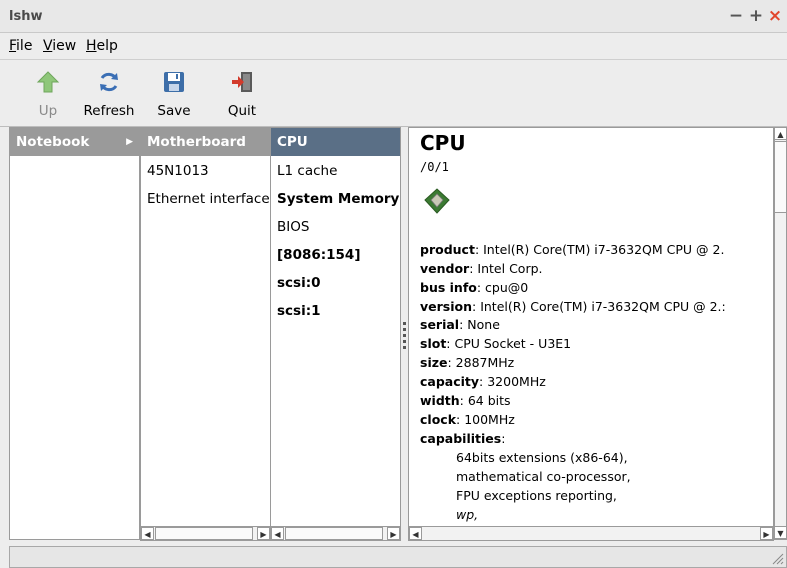 This screenshot has width=787, height=568. I want to click on menu-file: File, so click(20, 46).